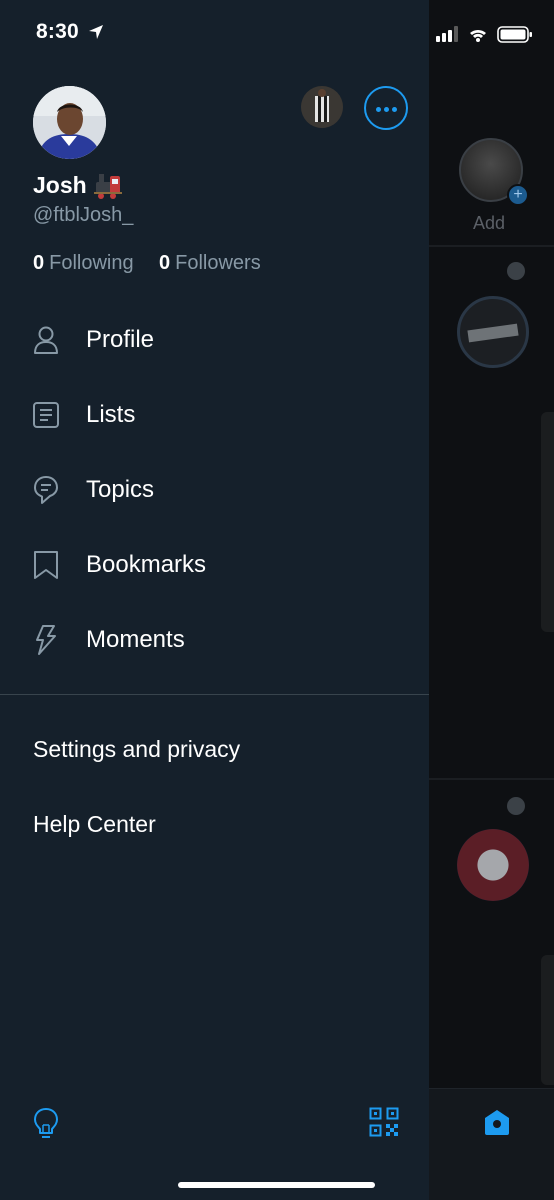 The height and width of the screenshot is (1200, 554). Describe the element at coordinates (111, 414) in the screenshot. I see `menu-item-label: Lists` at that location.